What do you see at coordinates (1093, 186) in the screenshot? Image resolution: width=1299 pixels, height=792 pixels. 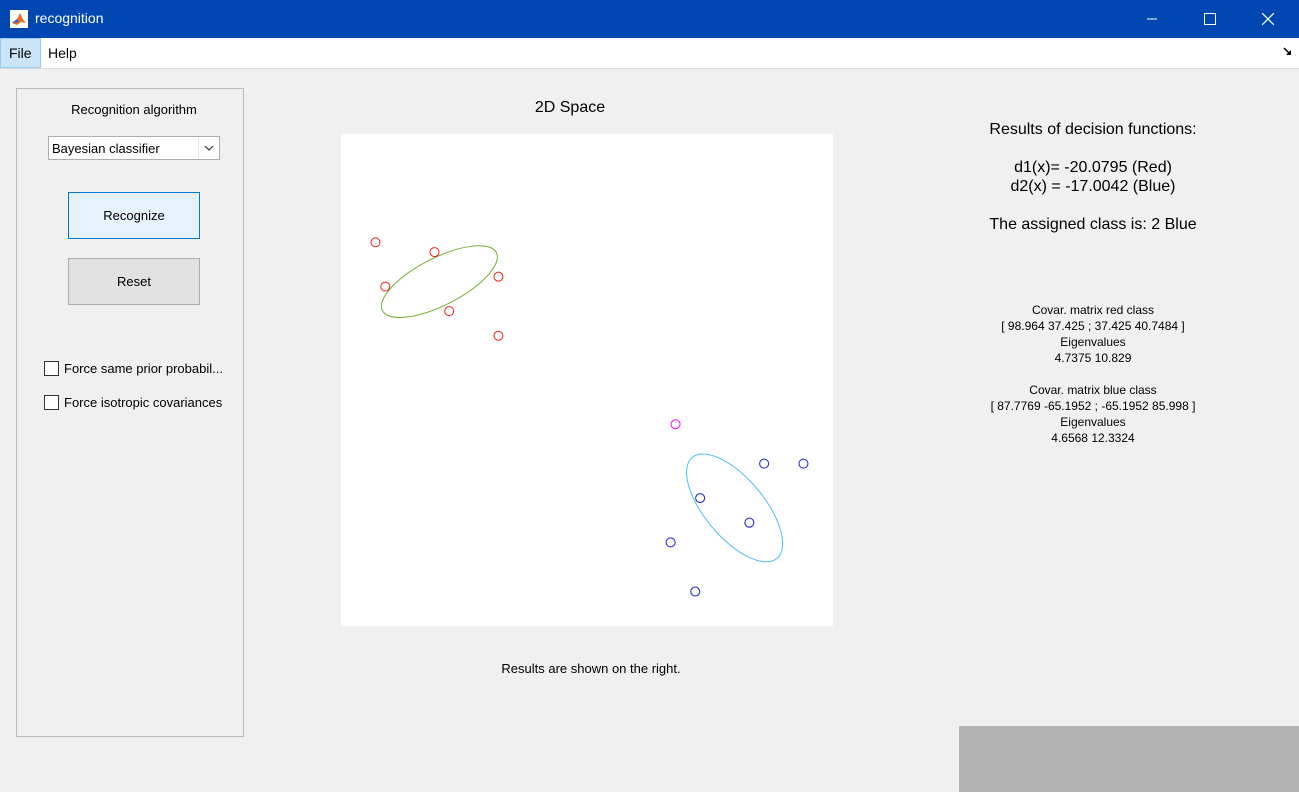 I see `d2-result: d2(x) = -17.0042 (Blue)` at bounding box center [1093, 186].